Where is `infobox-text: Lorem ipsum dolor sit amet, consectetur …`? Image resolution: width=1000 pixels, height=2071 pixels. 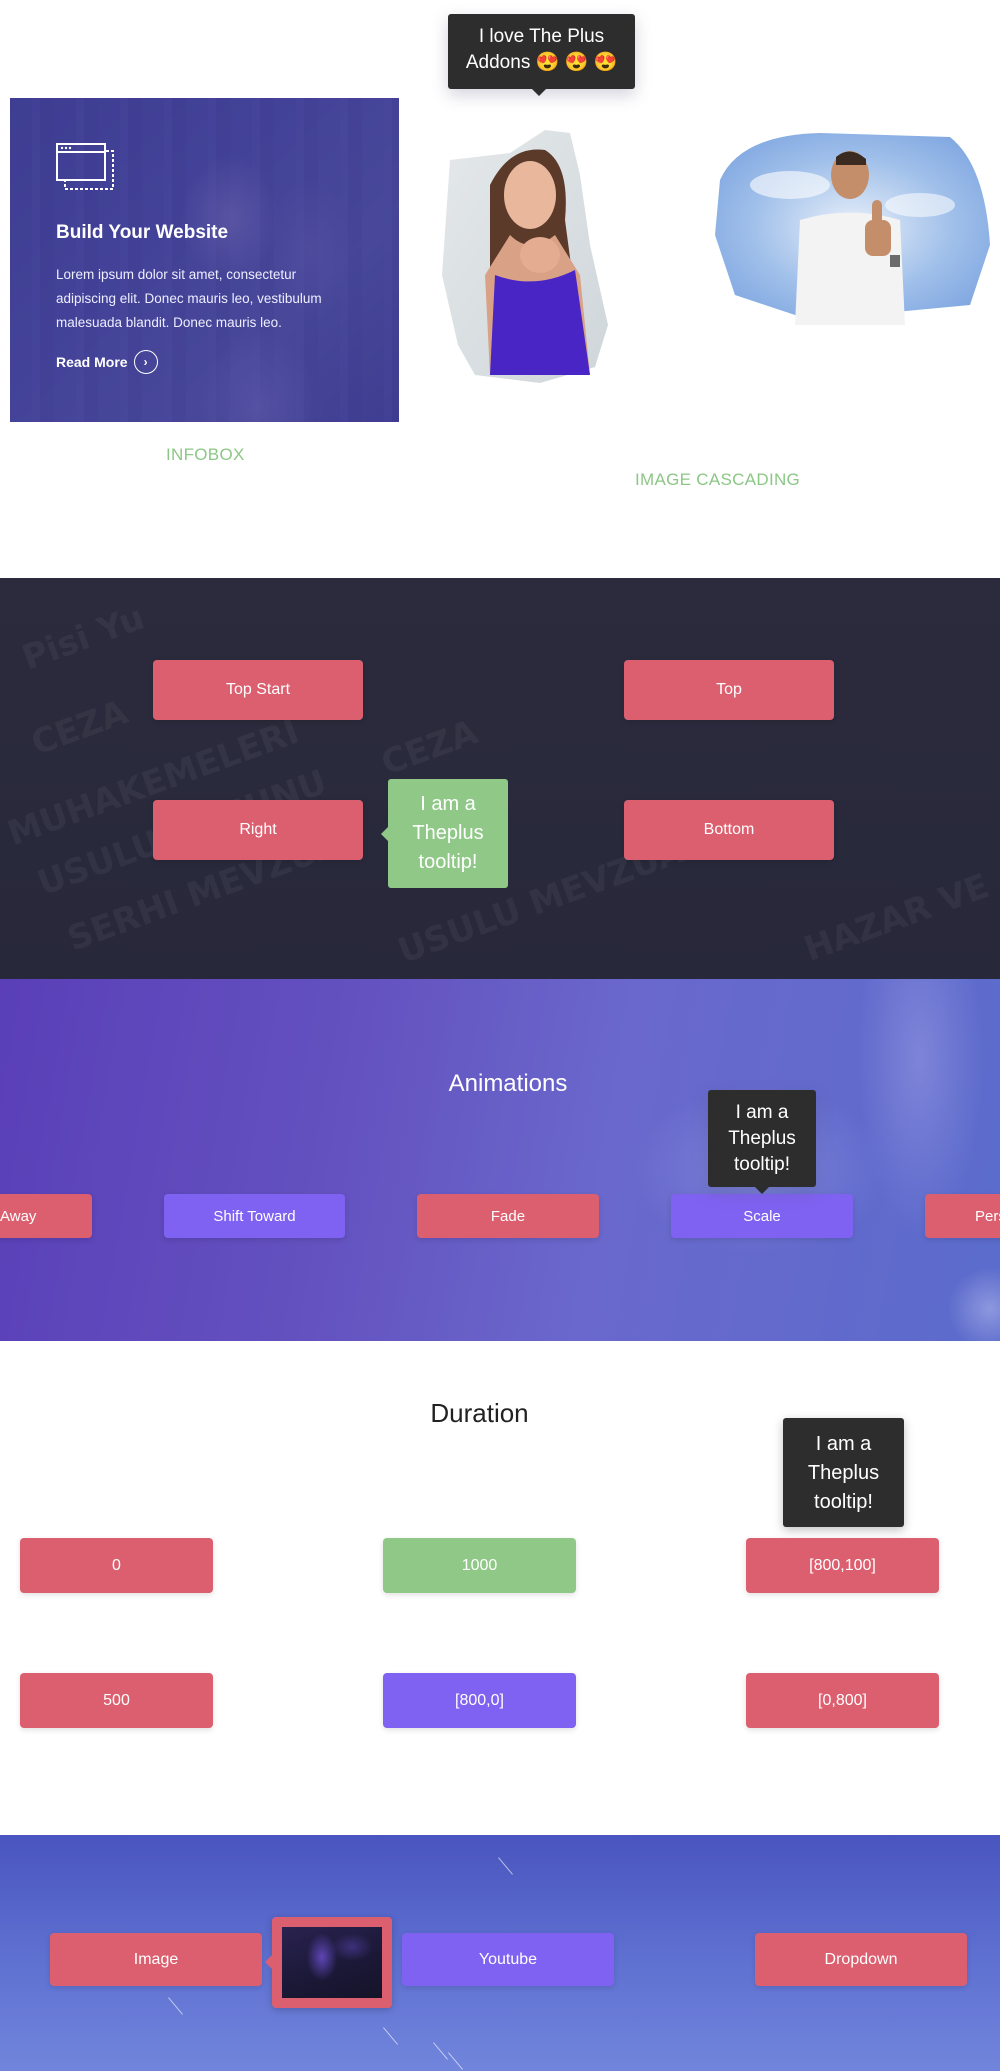
infobox-text: Lorem ipsum dolor sit amet, consectetur … is located at coordinates (189, 298).